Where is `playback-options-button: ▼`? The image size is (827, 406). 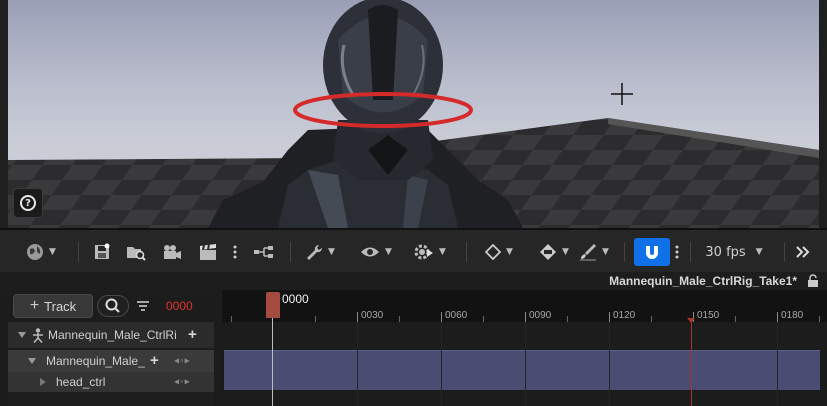 playback-options-button: ▼ is located at coordinates (430, 252).